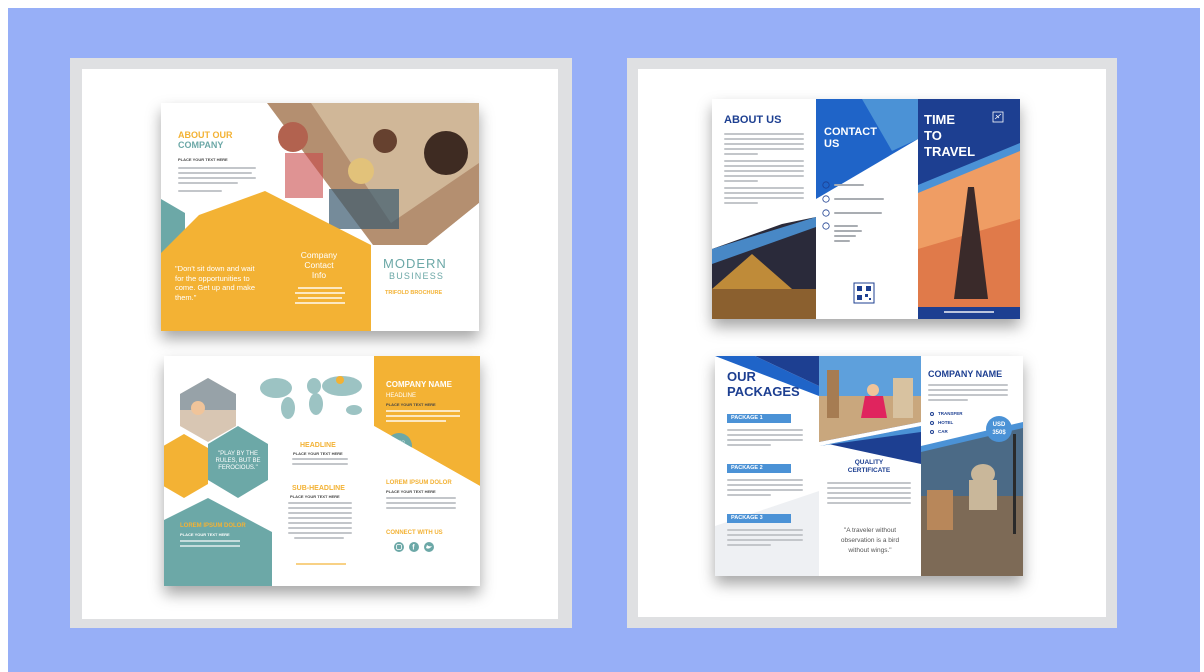  What do you see at coordinates (399, 444) in the screenshot?
I see `logo-label: LOGO HERE` at bounding box center [399, 444].